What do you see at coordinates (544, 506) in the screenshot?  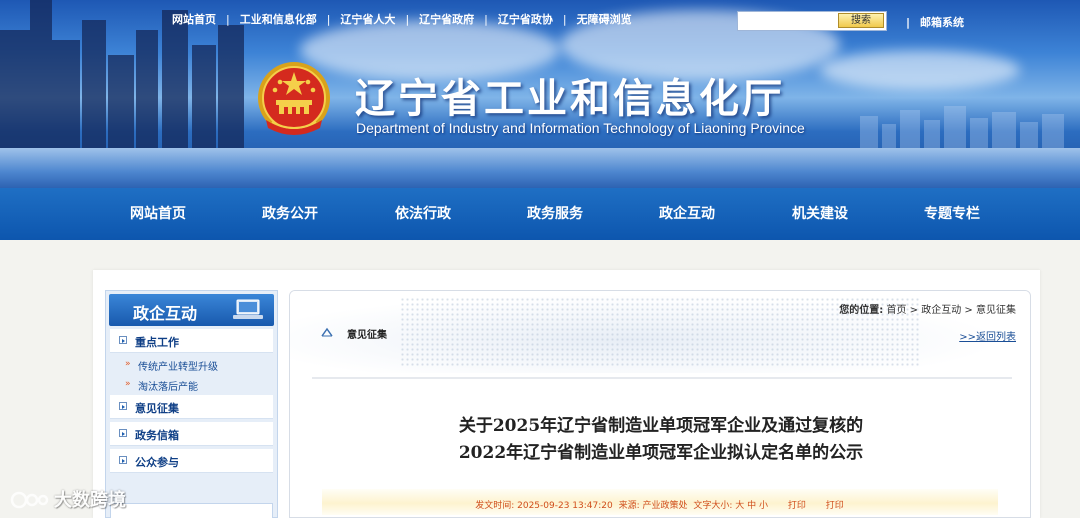 I see `publish-date: 发文时间: 2025-09-23 13:47:20` at bounding box center [544, 506].